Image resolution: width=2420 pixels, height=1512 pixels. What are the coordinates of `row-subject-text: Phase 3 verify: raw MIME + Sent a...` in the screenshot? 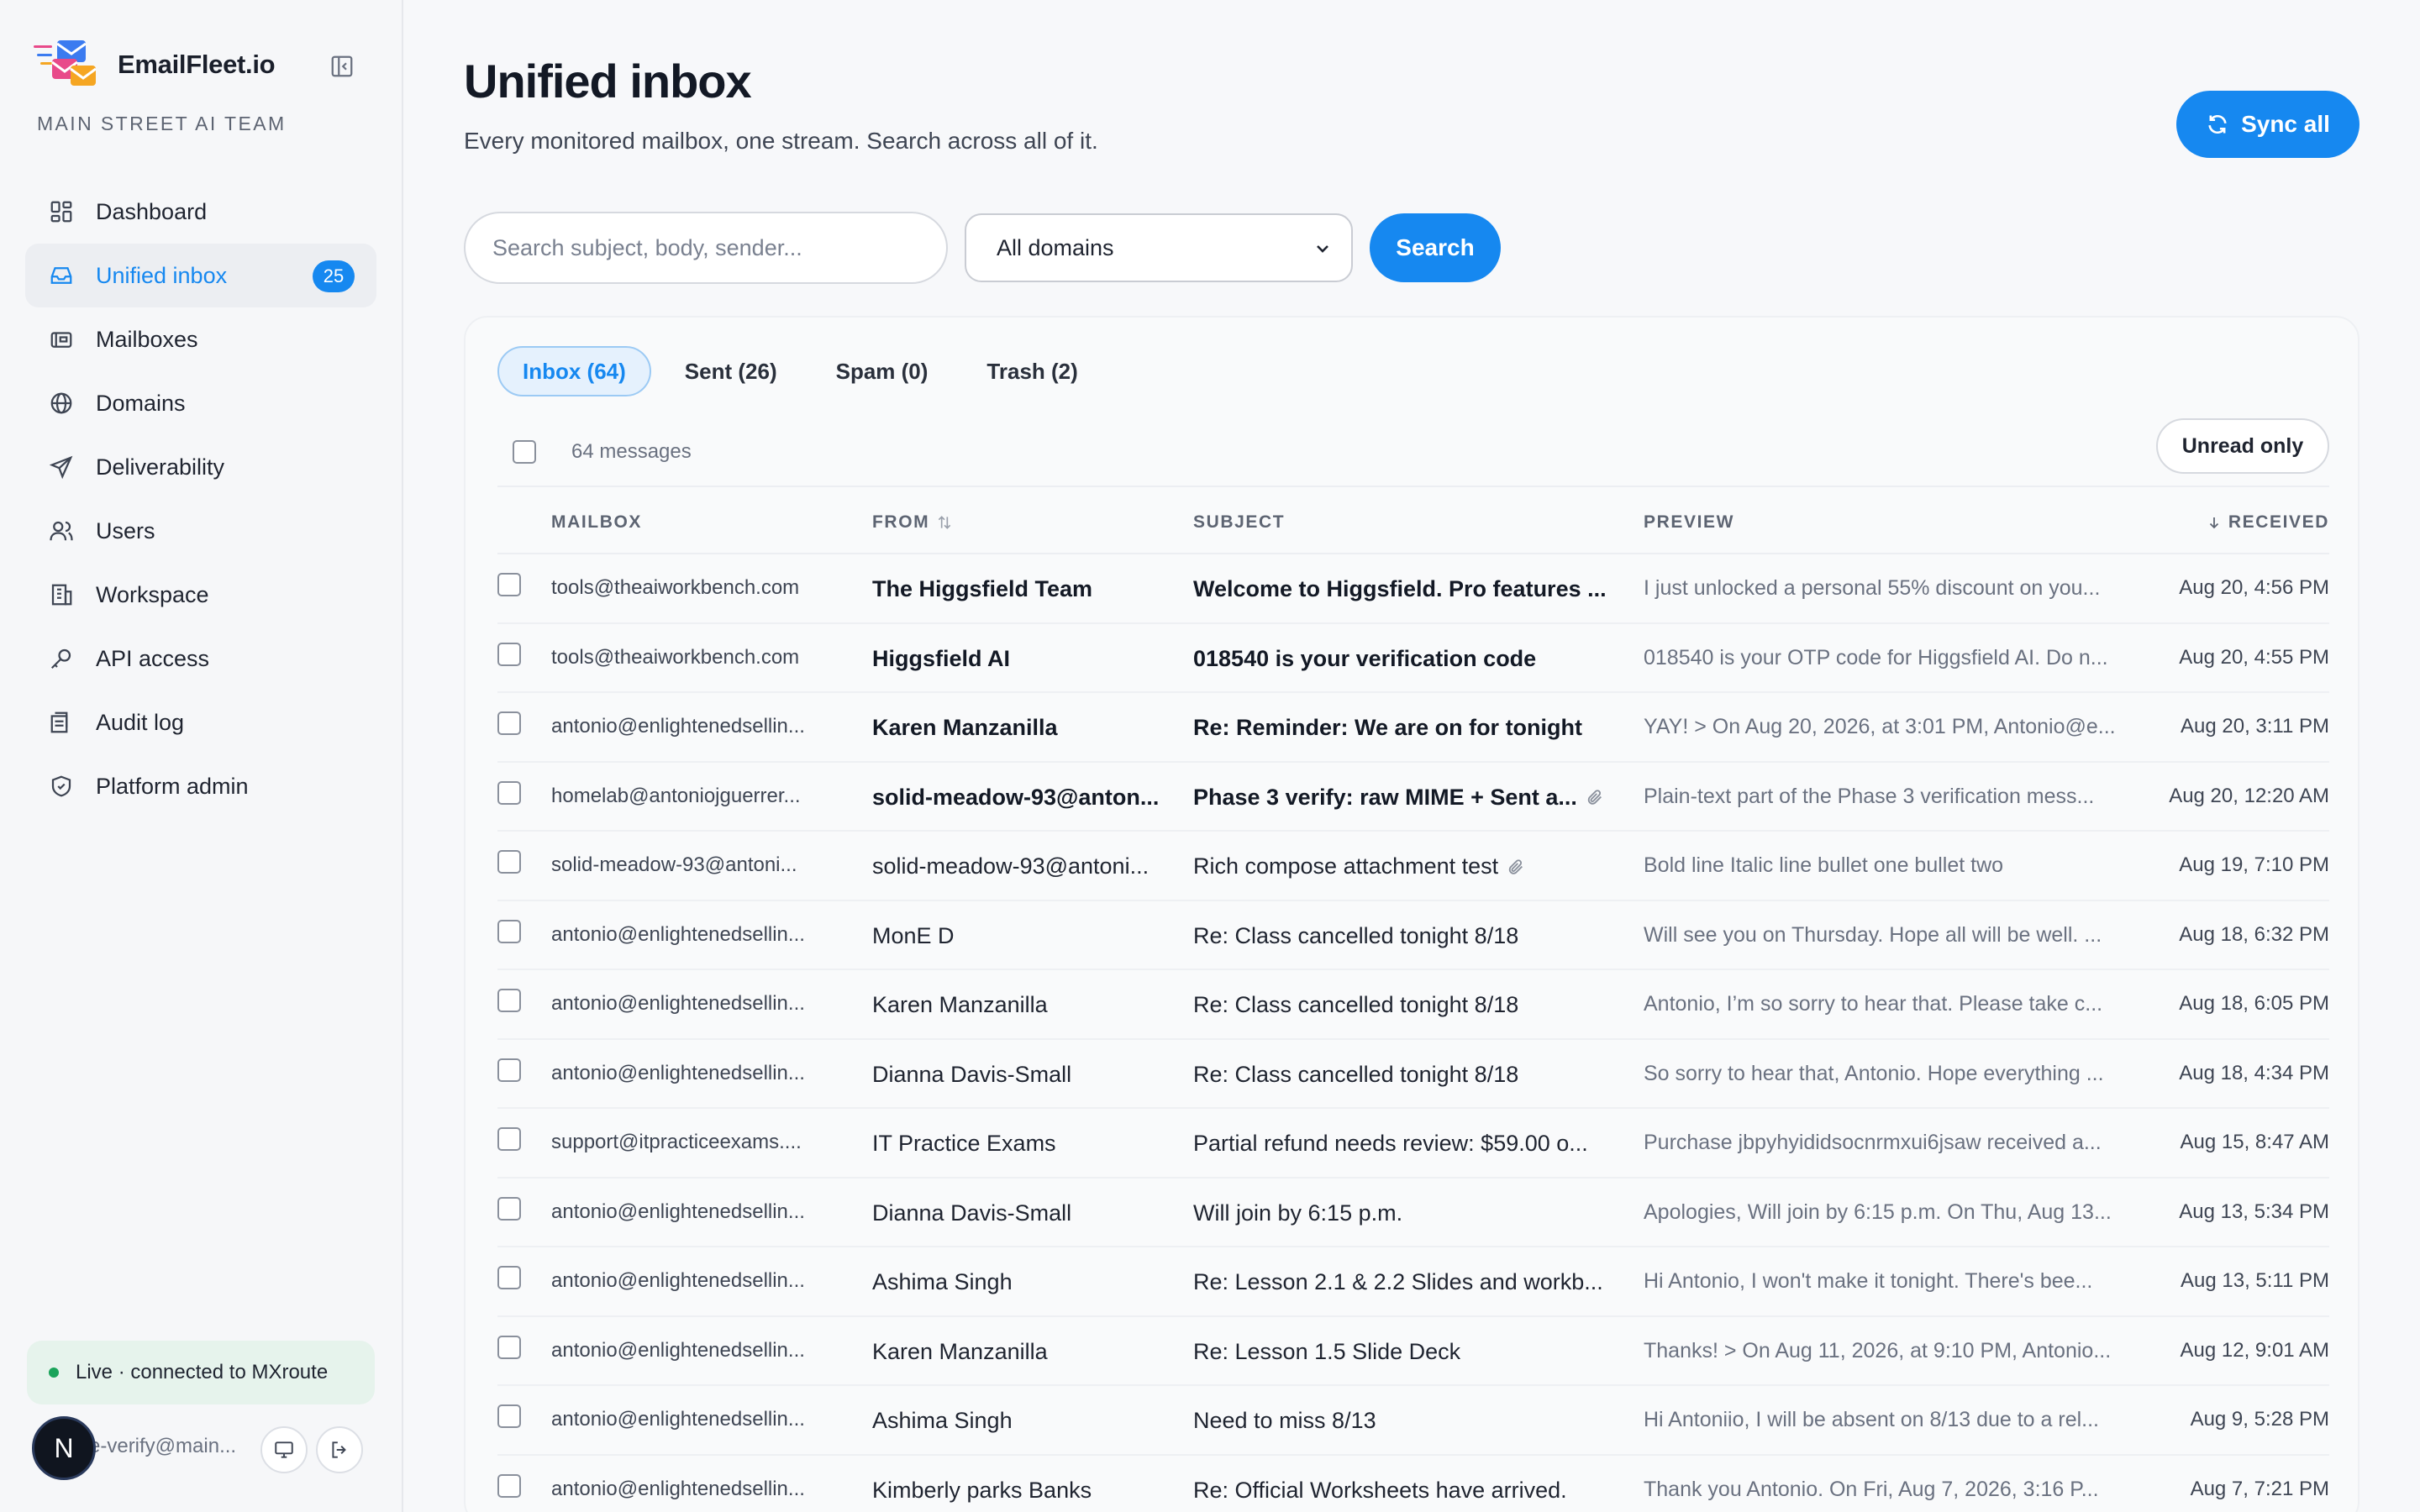 It's located at (1385, 797).